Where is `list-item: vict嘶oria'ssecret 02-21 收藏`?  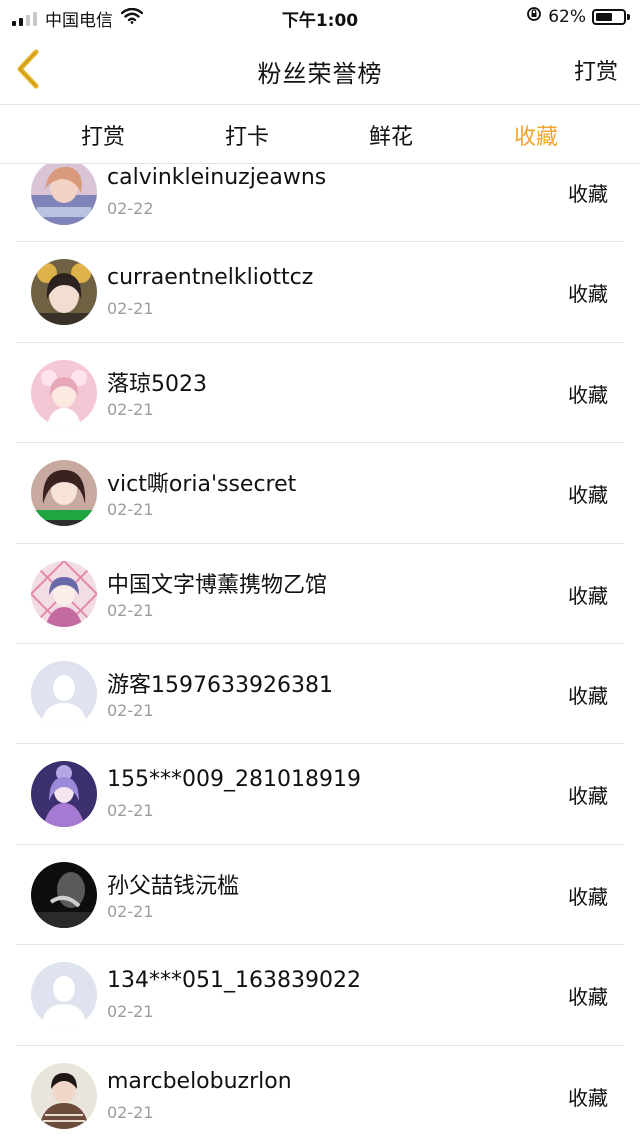 list-item: vict嘶oria'ssecret 02-21 收藏 is located at coordinates (320, 493).